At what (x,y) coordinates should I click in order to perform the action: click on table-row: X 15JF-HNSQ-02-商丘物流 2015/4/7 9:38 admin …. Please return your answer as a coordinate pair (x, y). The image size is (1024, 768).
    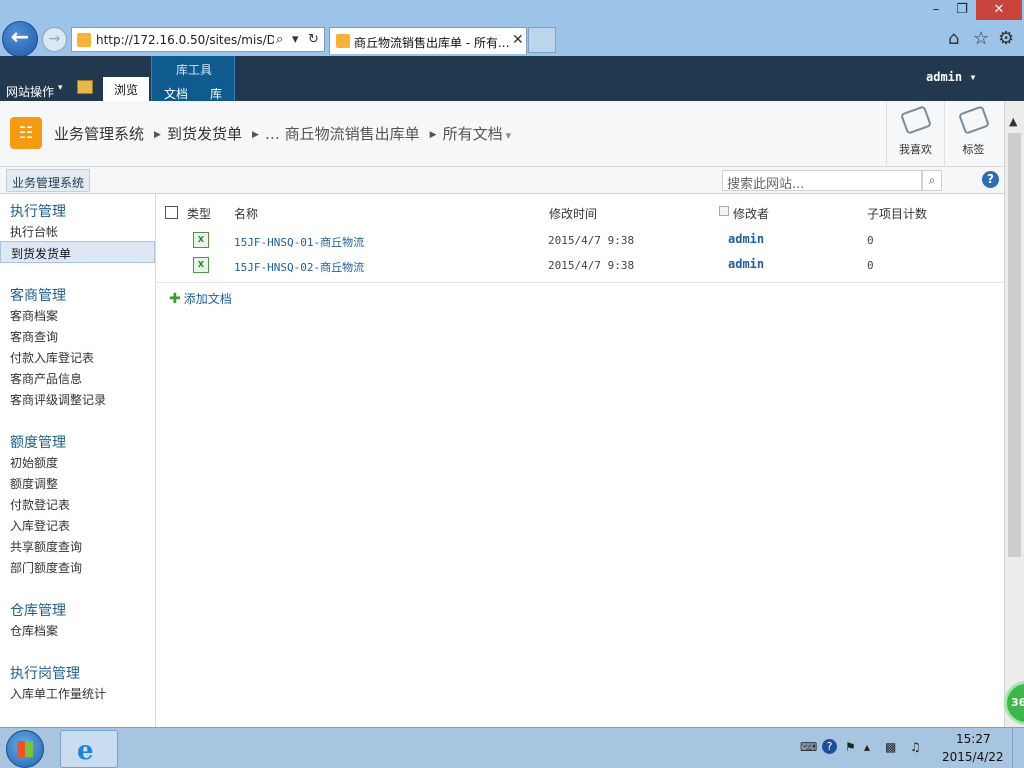
    Looking at the image, I should click on (580, 267).